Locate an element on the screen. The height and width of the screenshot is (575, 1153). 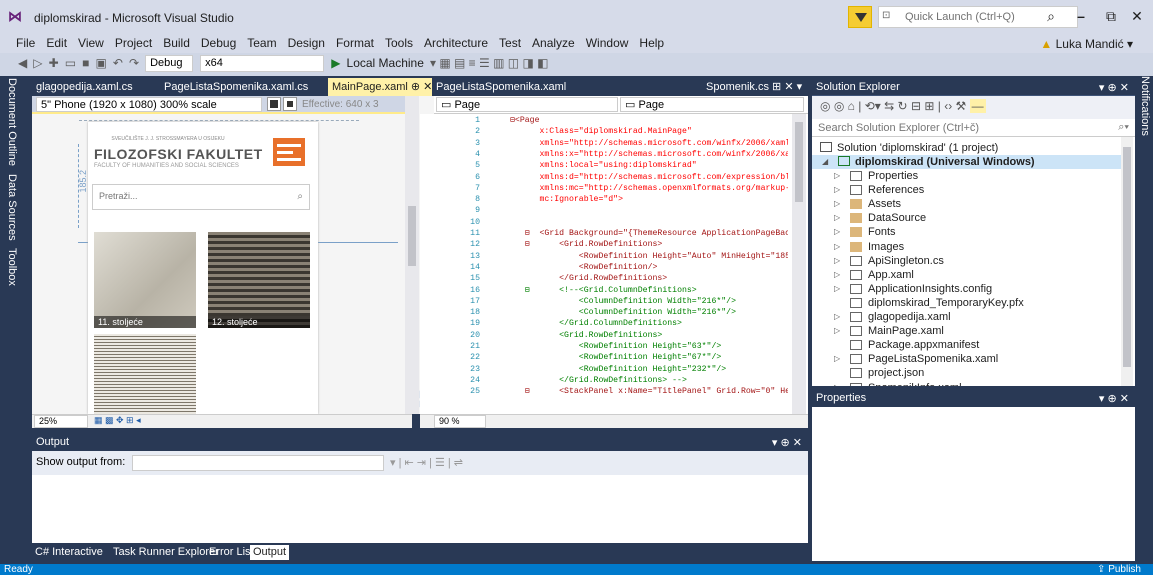
se-back-icon: ◎ is located at coordinates (825, 106).